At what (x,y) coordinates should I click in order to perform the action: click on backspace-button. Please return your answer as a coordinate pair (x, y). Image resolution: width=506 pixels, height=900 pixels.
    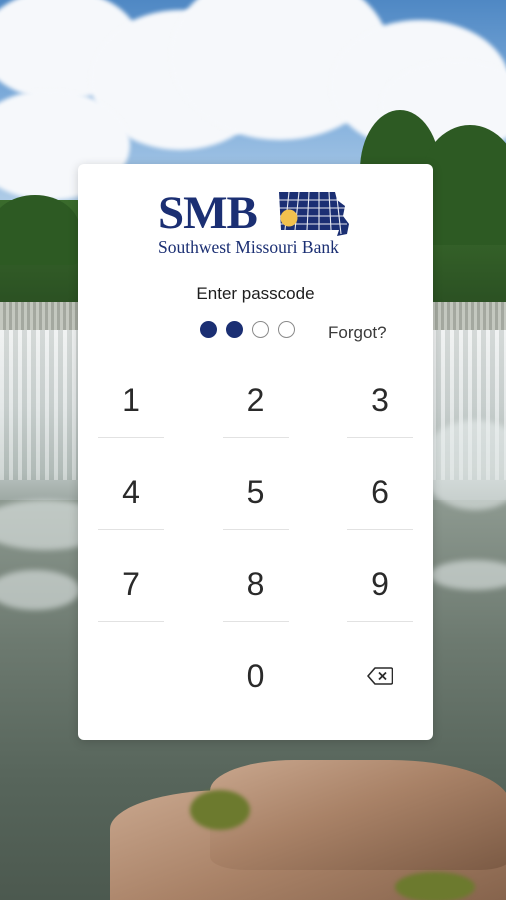
    Looking at the image, I should click on (380, 676).